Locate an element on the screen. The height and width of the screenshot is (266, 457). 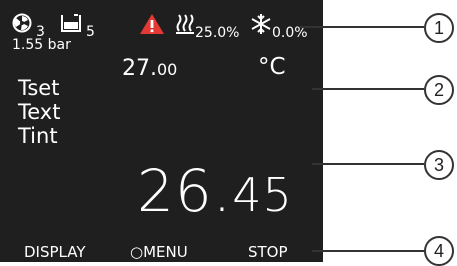
pressure-reading: 1.55 bar is located at coordinates (41, 45).